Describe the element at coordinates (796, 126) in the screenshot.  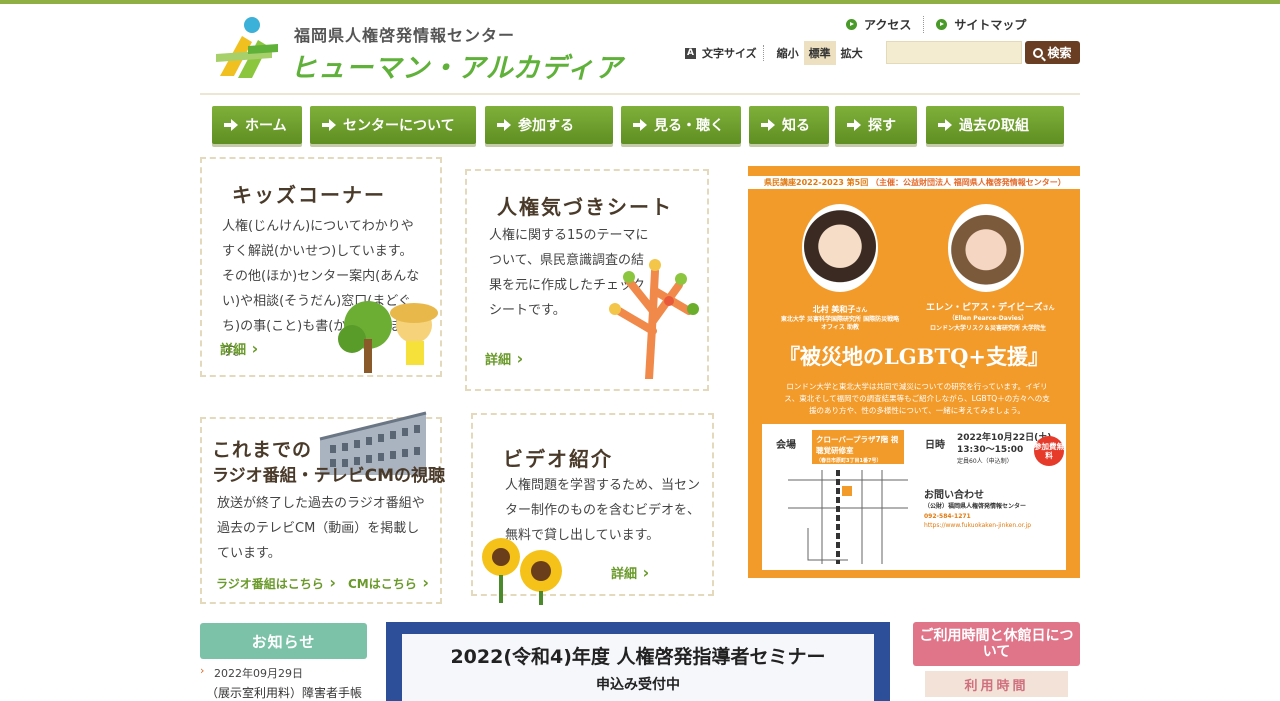
I see `nav-label: 知る` at that location.